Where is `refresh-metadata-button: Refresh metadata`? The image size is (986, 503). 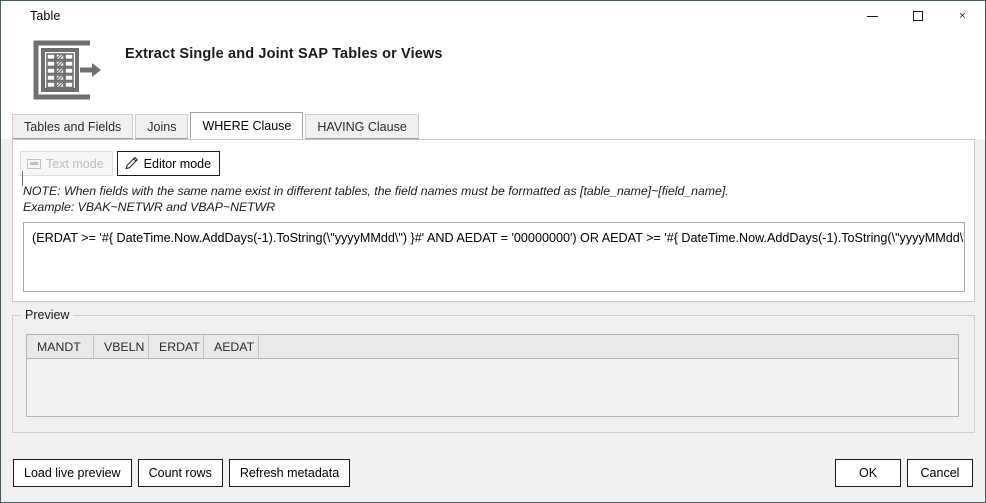 refresh-metadata-button: Refresh metadata is located at coordinates (289, 473).